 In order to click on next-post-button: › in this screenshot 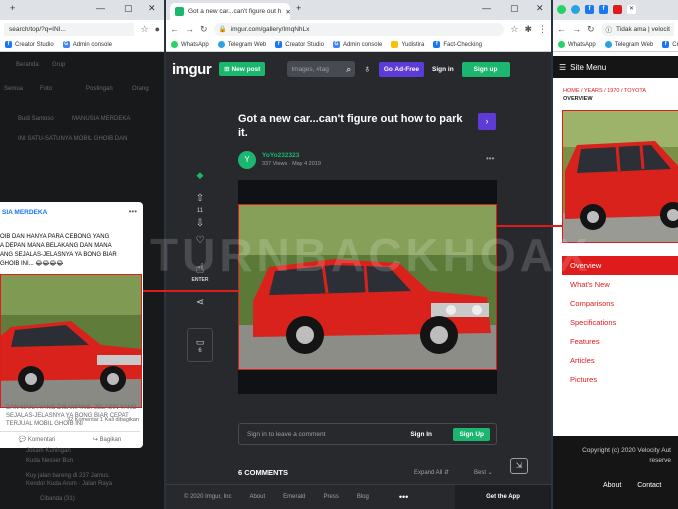, I will do `click(487, 121)`.